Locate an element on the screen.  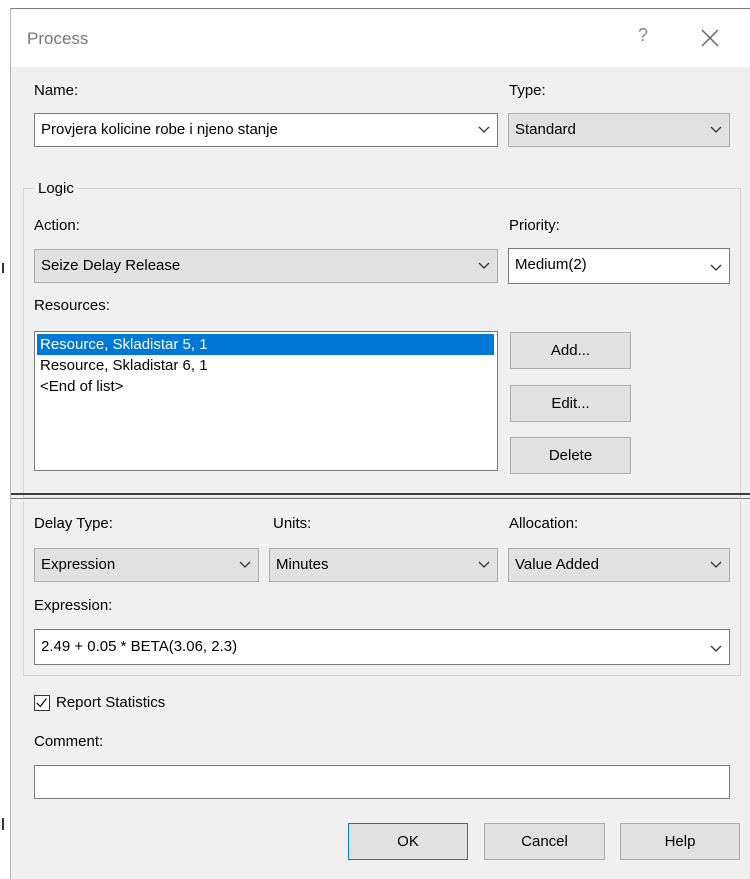
window-title: Process is located at coordinates (58, 38).